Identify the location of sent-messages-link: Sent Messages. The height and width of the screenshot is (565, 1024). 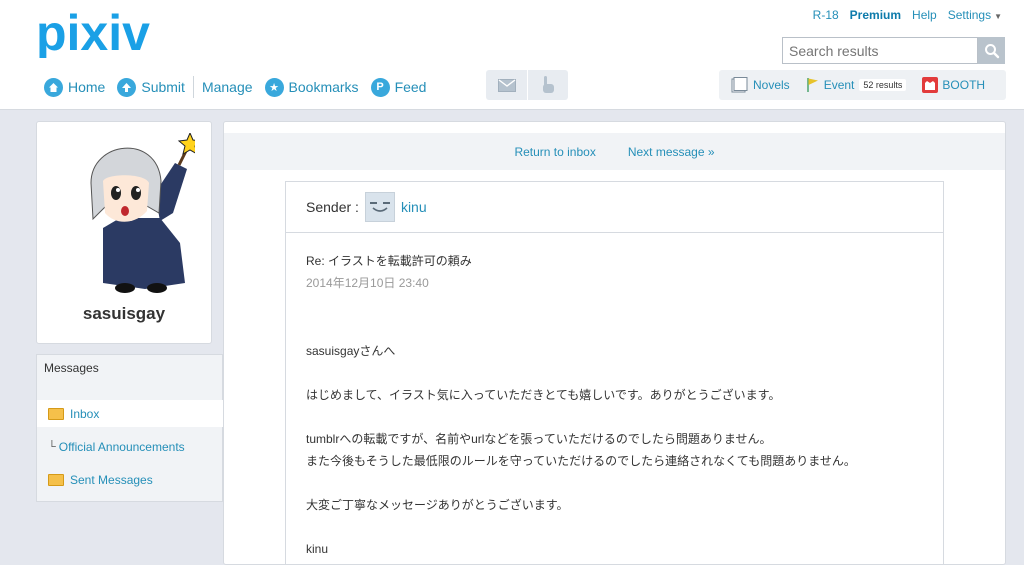
(130, 479).